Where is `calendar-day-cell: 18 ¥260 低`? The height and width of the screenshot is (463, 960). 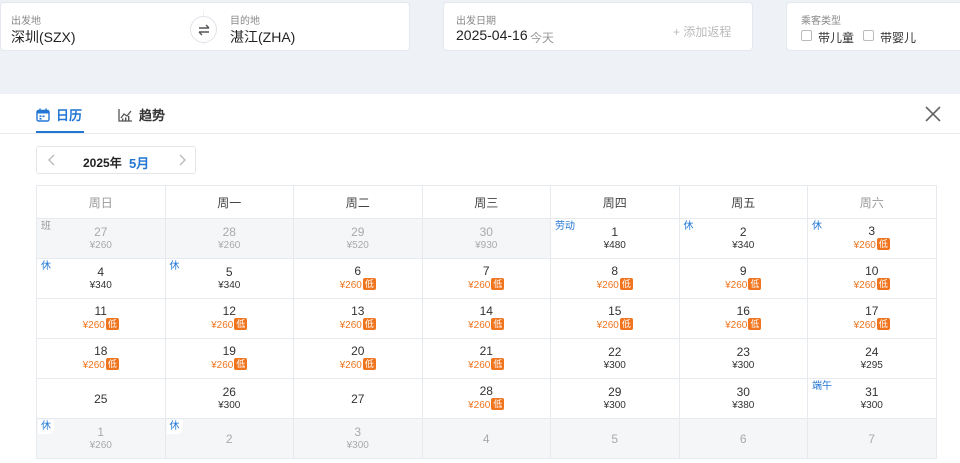
calendar-day-cell: 18 ¥260 低 is located at coordinates (101, 358).